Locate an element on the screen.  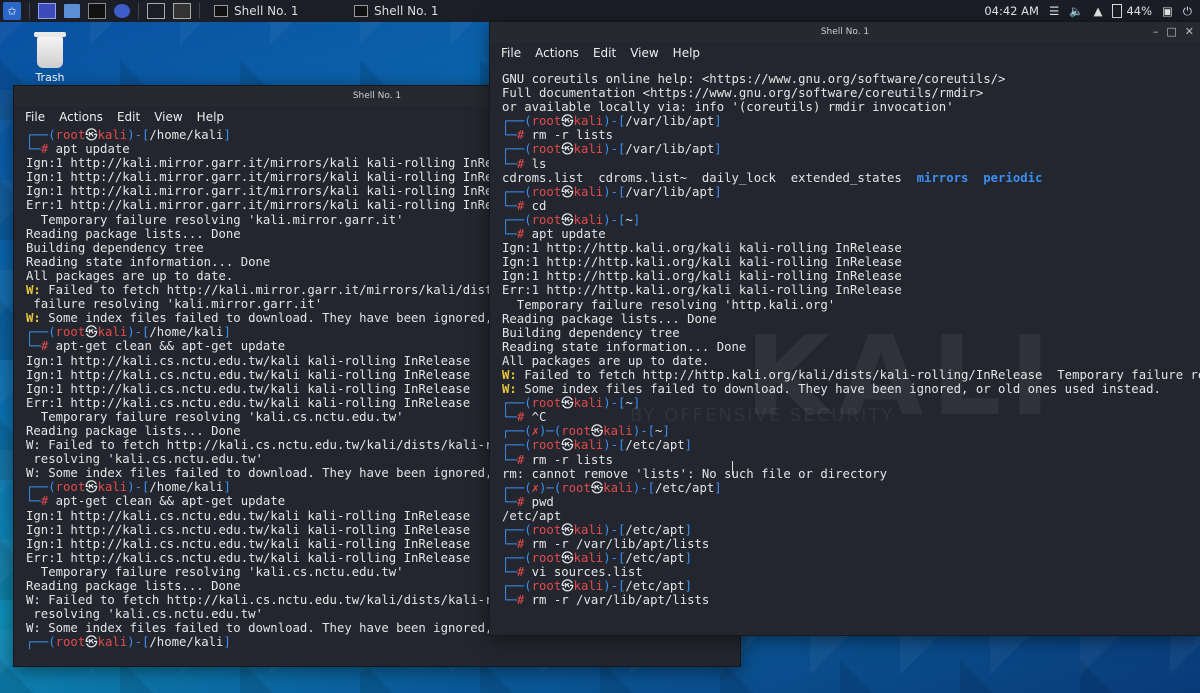
kali-menu-icon: ✩ is located at coordinates (12, 11).